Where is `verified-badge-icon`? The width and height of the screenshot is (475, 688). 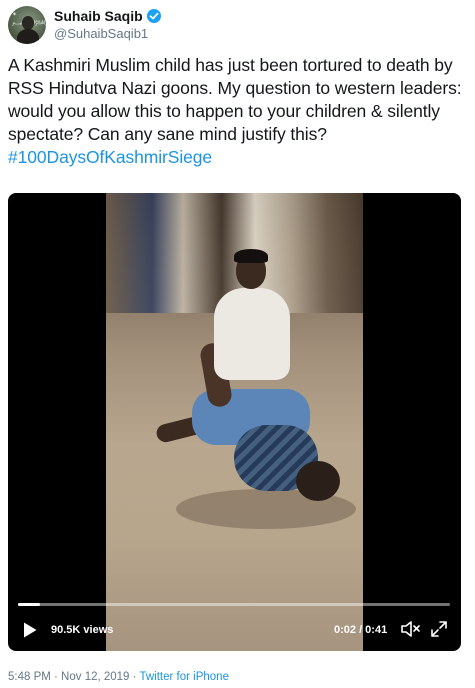
verified-badge-icon is located at coordinates (153, 16).